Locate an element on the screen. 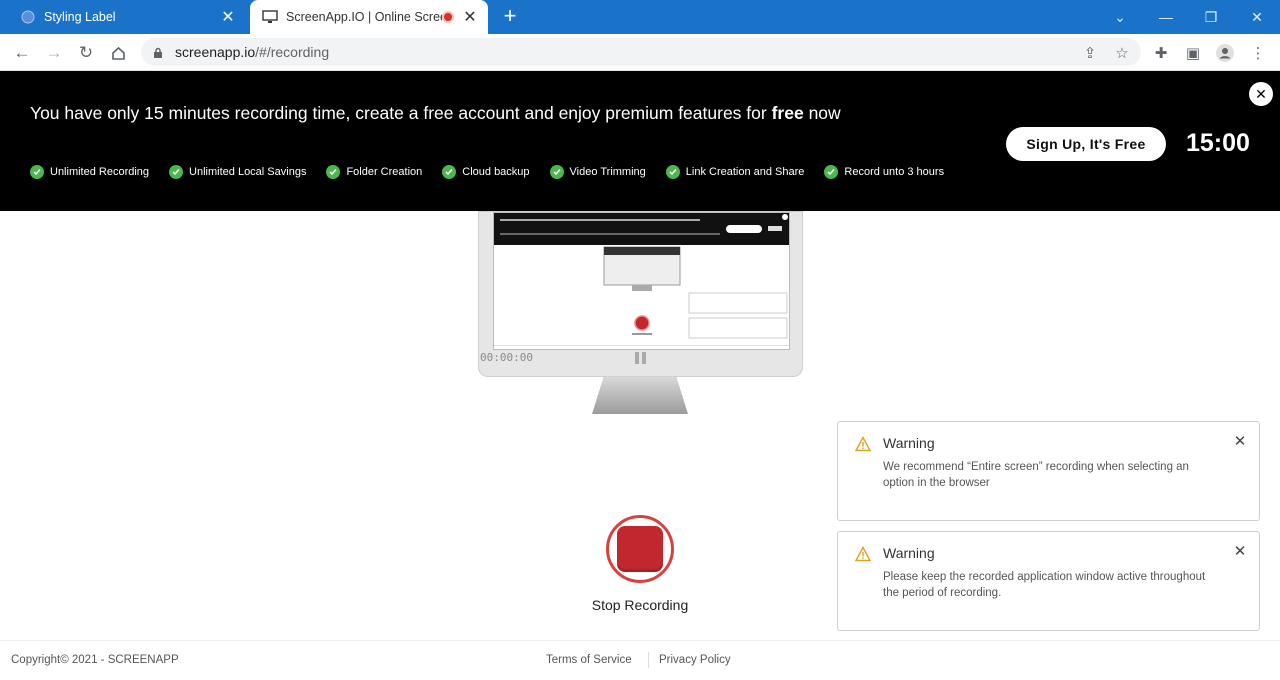 The height and width of the screenshot is (680, 1280). screen-preview: 00:00:00 is located at coordinates (640, 312).